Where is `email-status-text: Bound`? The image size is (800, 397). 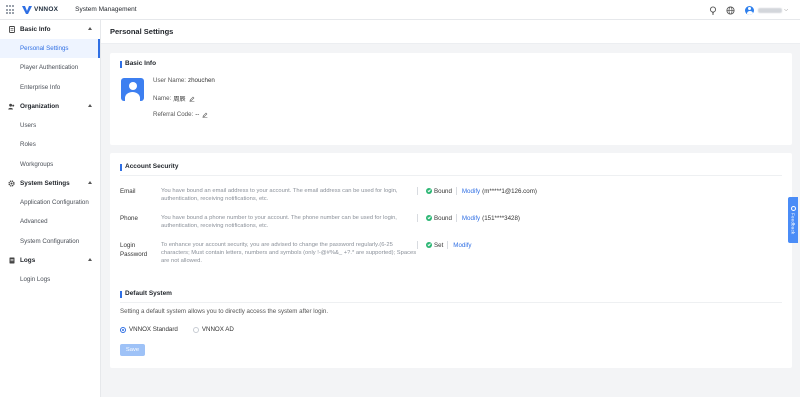 email-status-text: Bound is located at coordinates (443, 191).